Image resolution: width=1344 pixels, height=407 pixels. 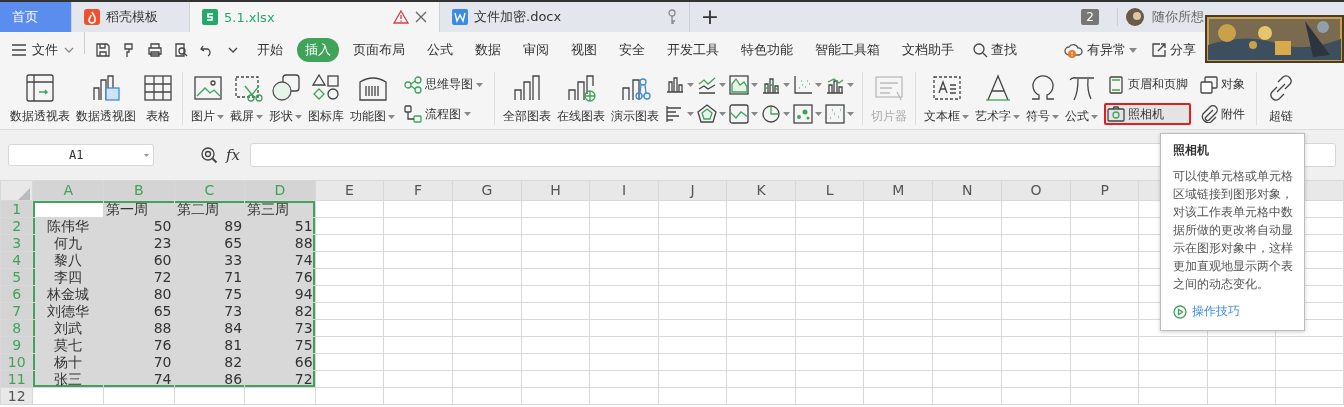 What do you see at coordinates (1222, 114) in the screenshot?
I see `ribbon-button: 附件` at bounding box center [1222, 114].